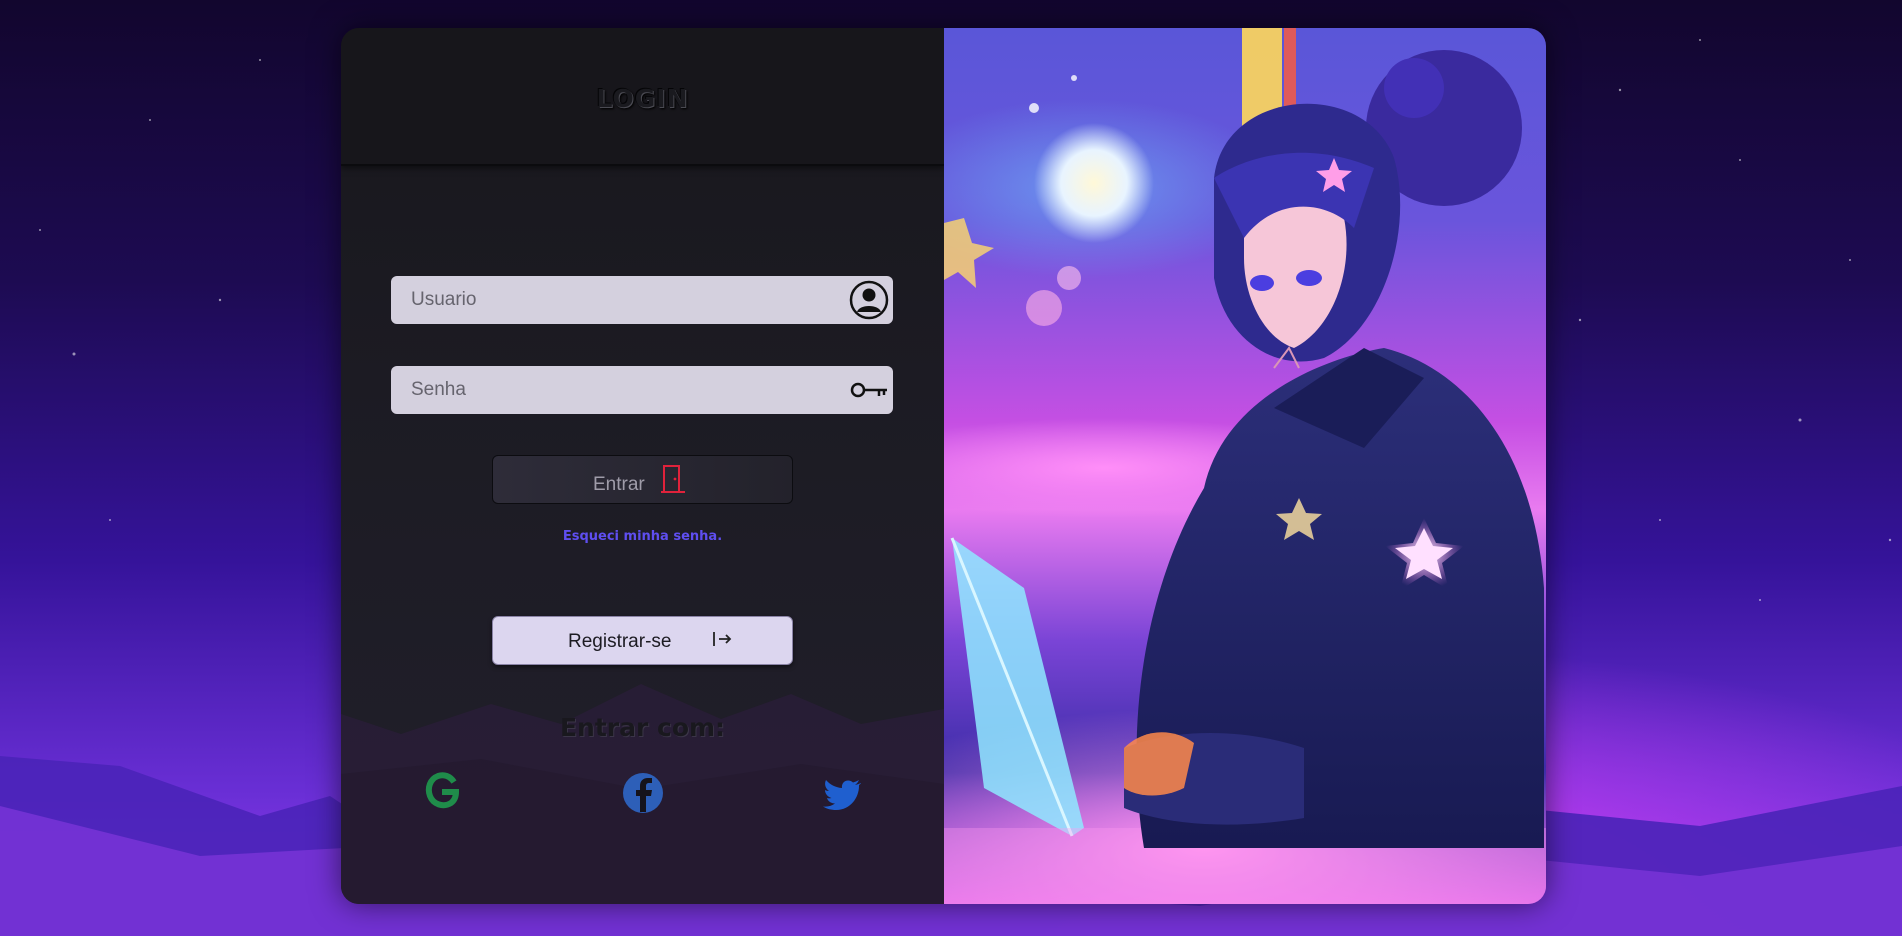  Describe the element at coordinates (442, 793) in the screenshot. I see `google-icon` at that location.